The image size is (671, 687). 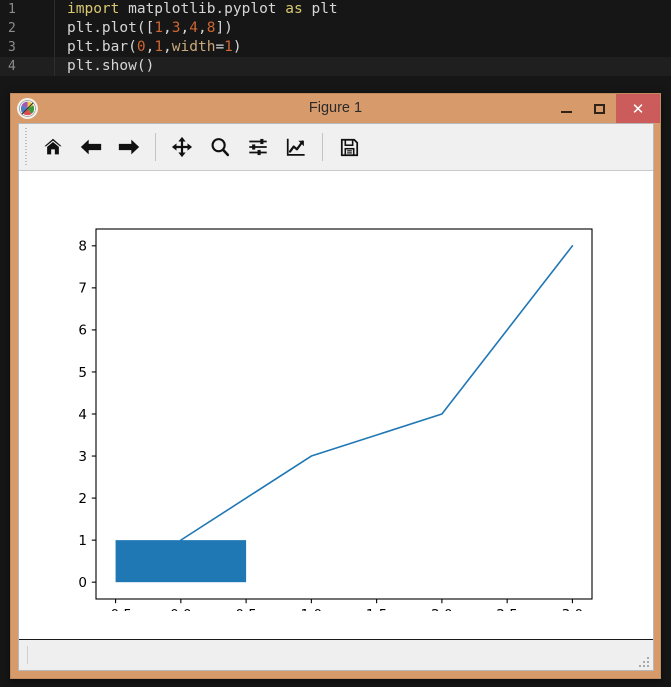 What do you see at coordinates (202, 9) in the screenshot?
I see `code-token: matplotlib.pyplot` at bounding box center [202, 9].